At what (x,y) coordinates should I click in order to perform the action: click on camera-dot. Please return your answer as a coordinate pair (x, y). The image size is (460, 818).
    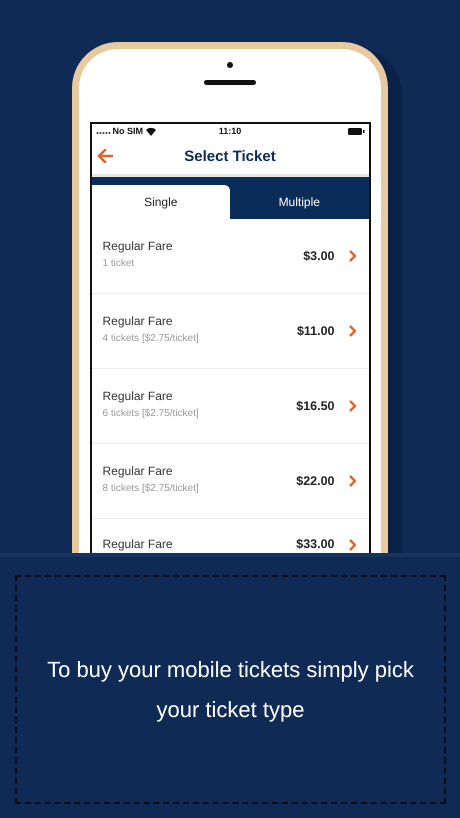
    Looking at the image, I should click on (230, 65).